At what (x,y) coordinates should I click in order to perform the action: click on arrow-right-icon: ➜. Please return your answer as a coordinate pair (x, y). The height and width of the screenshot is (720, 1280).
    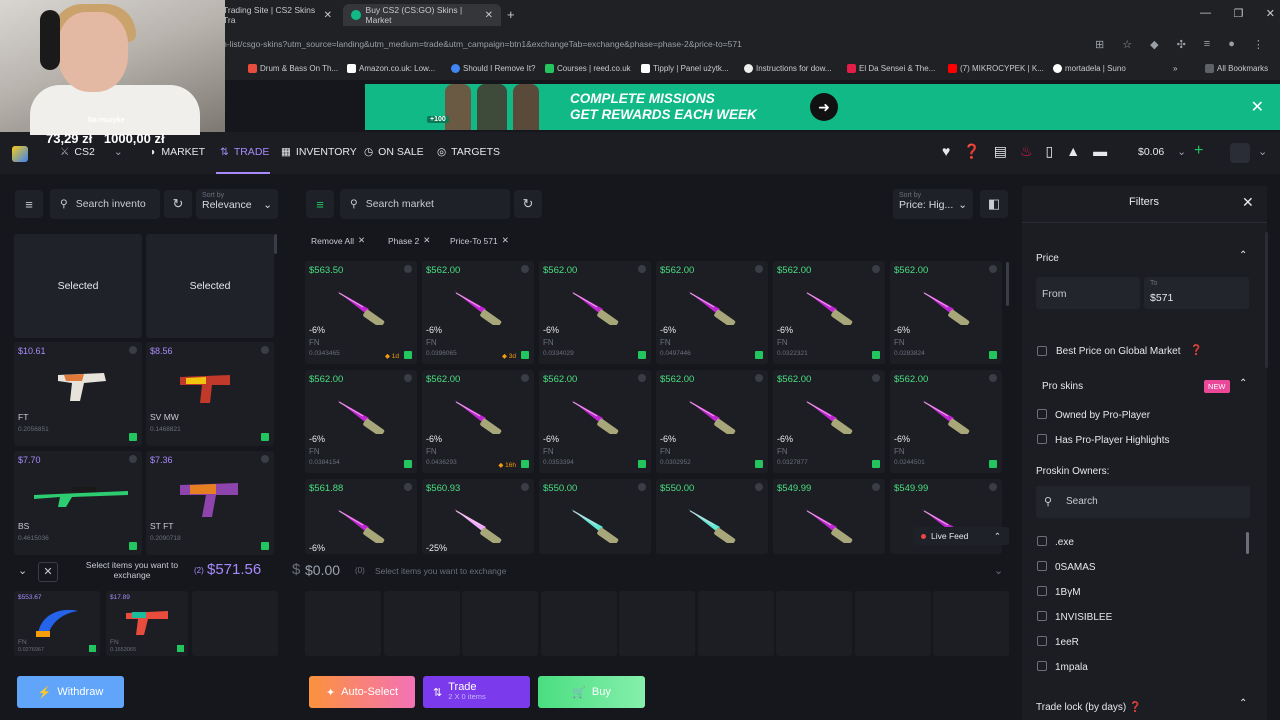
    Looking at the image, I should click on (824, 107).